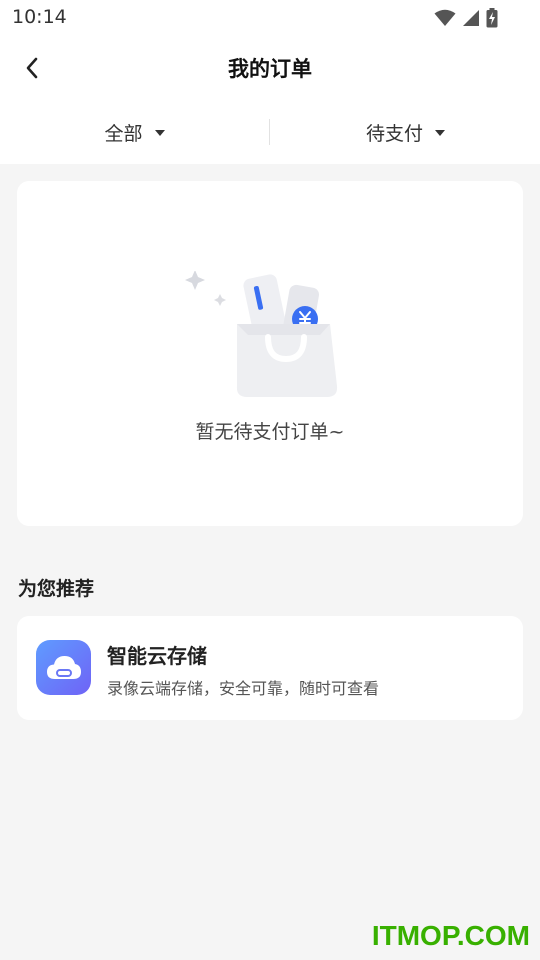  I want to click on page-title: 我的订单, so click(270, 69).